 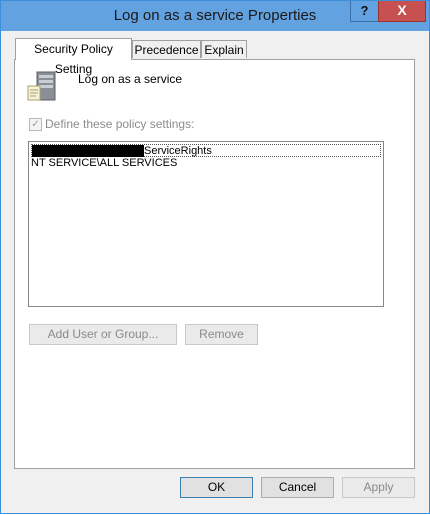 What do you see at coordinates (378, 487) in the screenshot?
I see `apply-button: Apply` at bounding box center [378, 487].